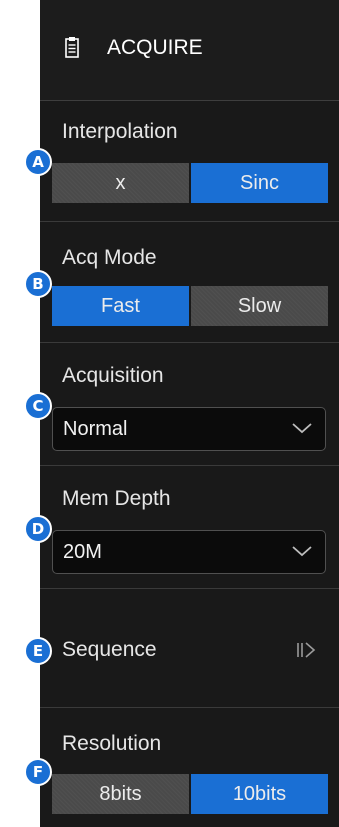  Describe the element at coordinates (120, 131) in the screenshot. I see `interpolation-label: Interpolation` at that location.